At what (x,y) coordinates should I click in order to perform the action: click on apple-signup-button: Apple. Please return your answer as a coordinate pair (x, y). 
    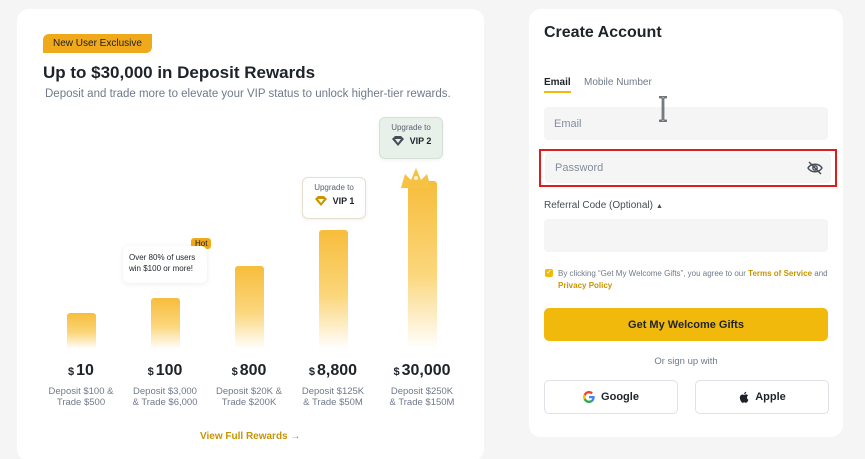
    Looking at the image, I should click on (762, 397).